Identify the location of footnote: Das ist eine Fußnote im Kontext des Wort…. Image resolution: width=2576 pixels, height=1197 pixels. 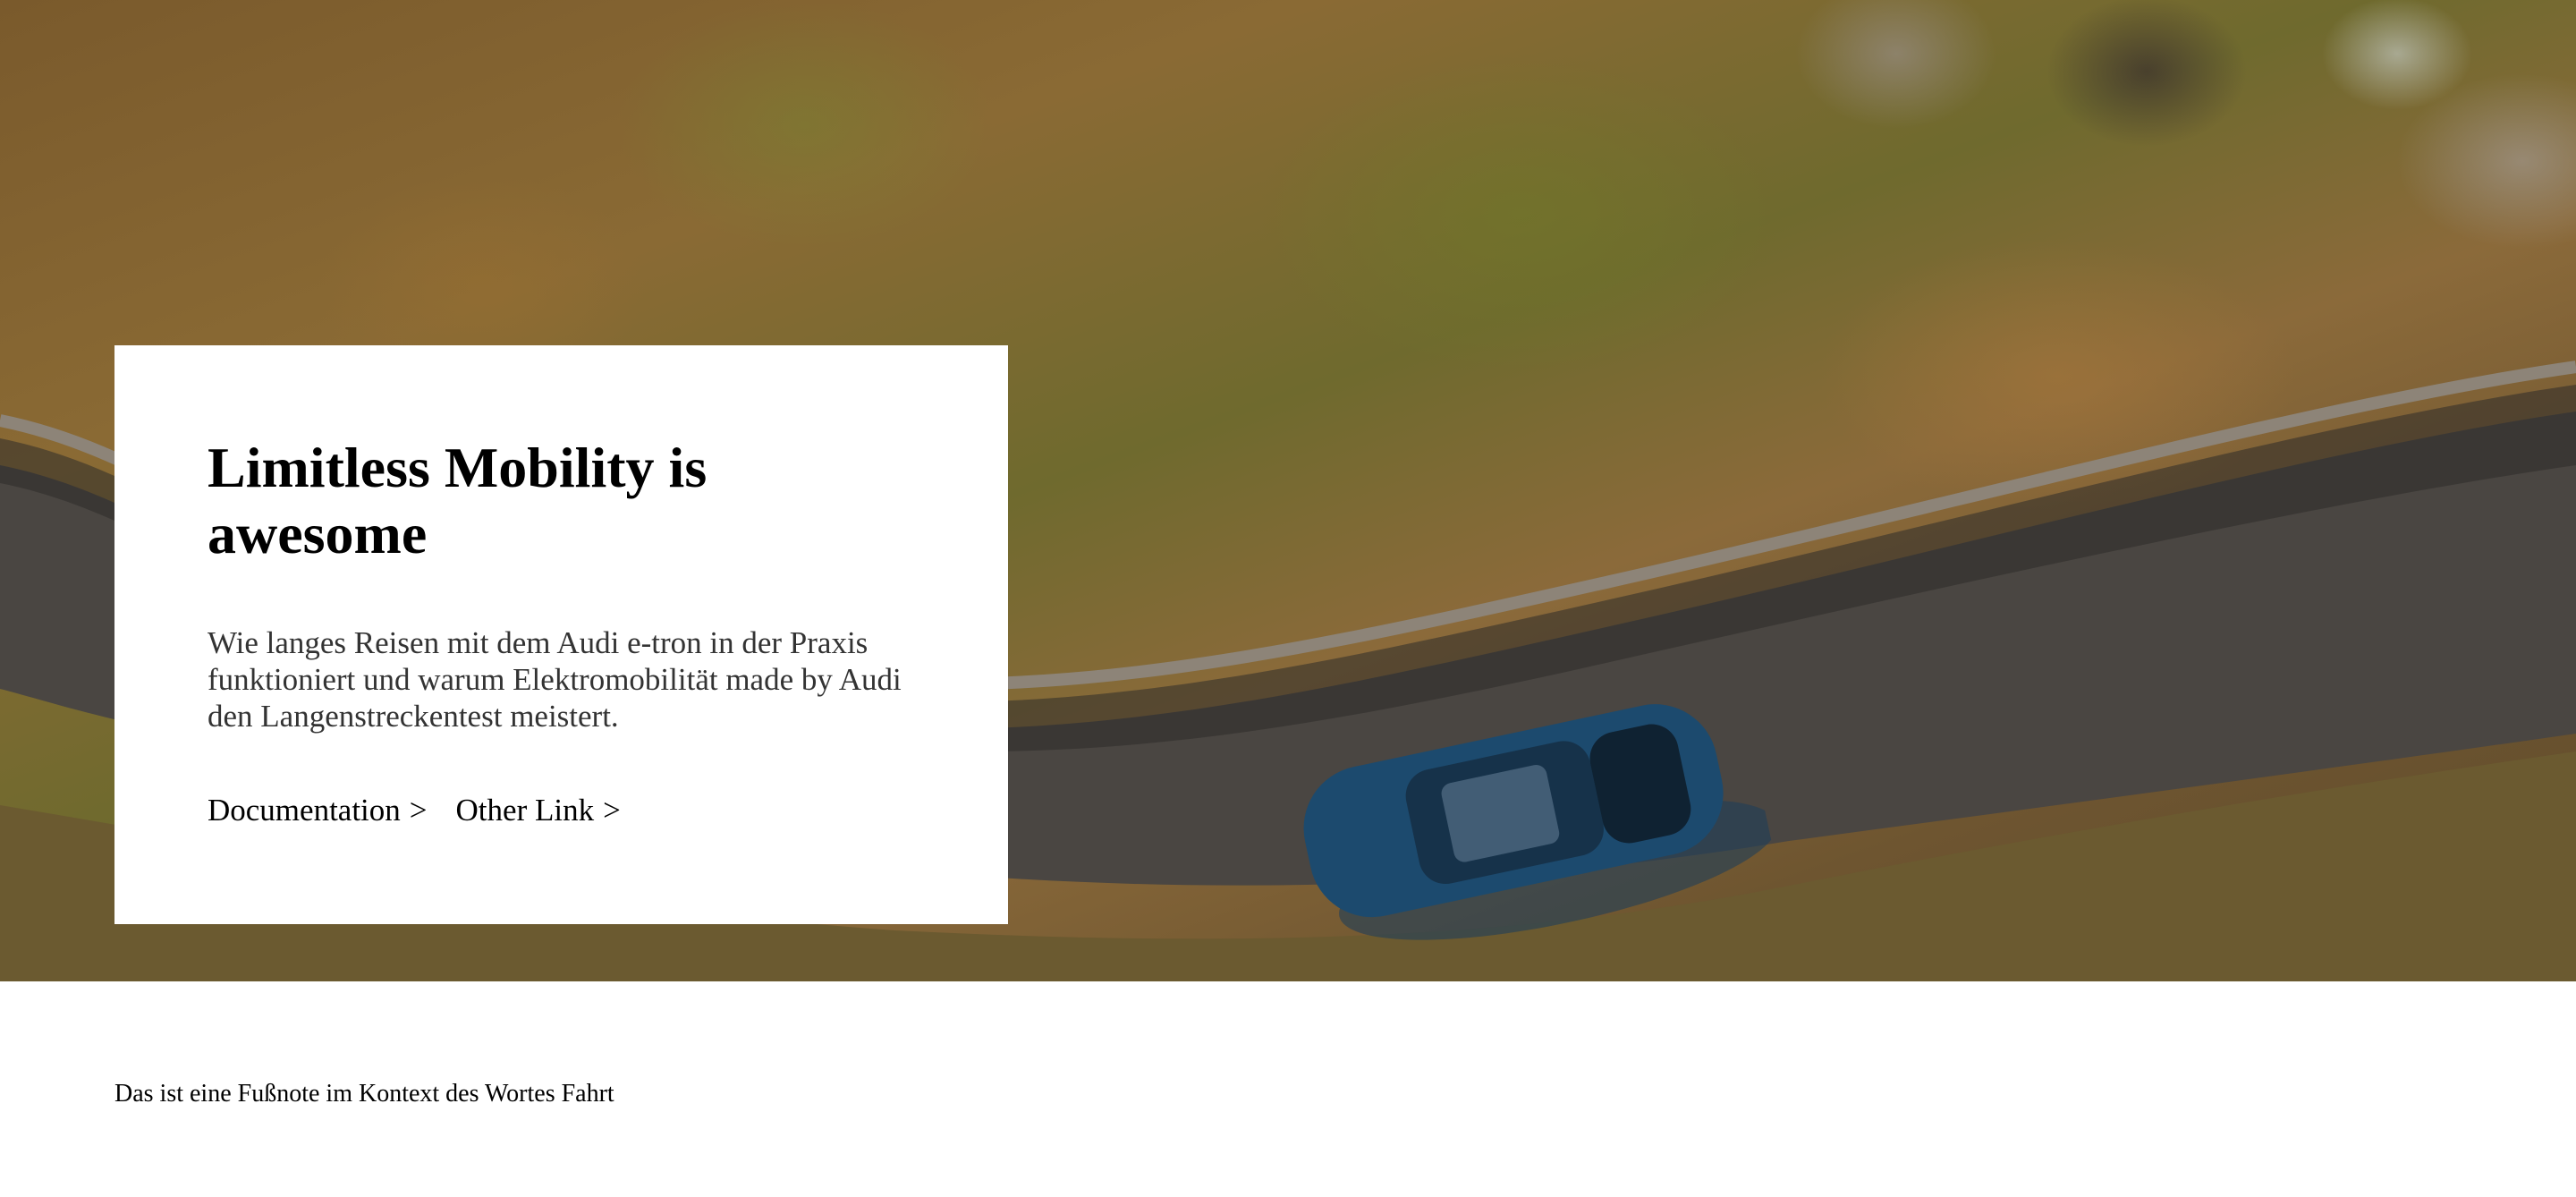
(364, 1094).